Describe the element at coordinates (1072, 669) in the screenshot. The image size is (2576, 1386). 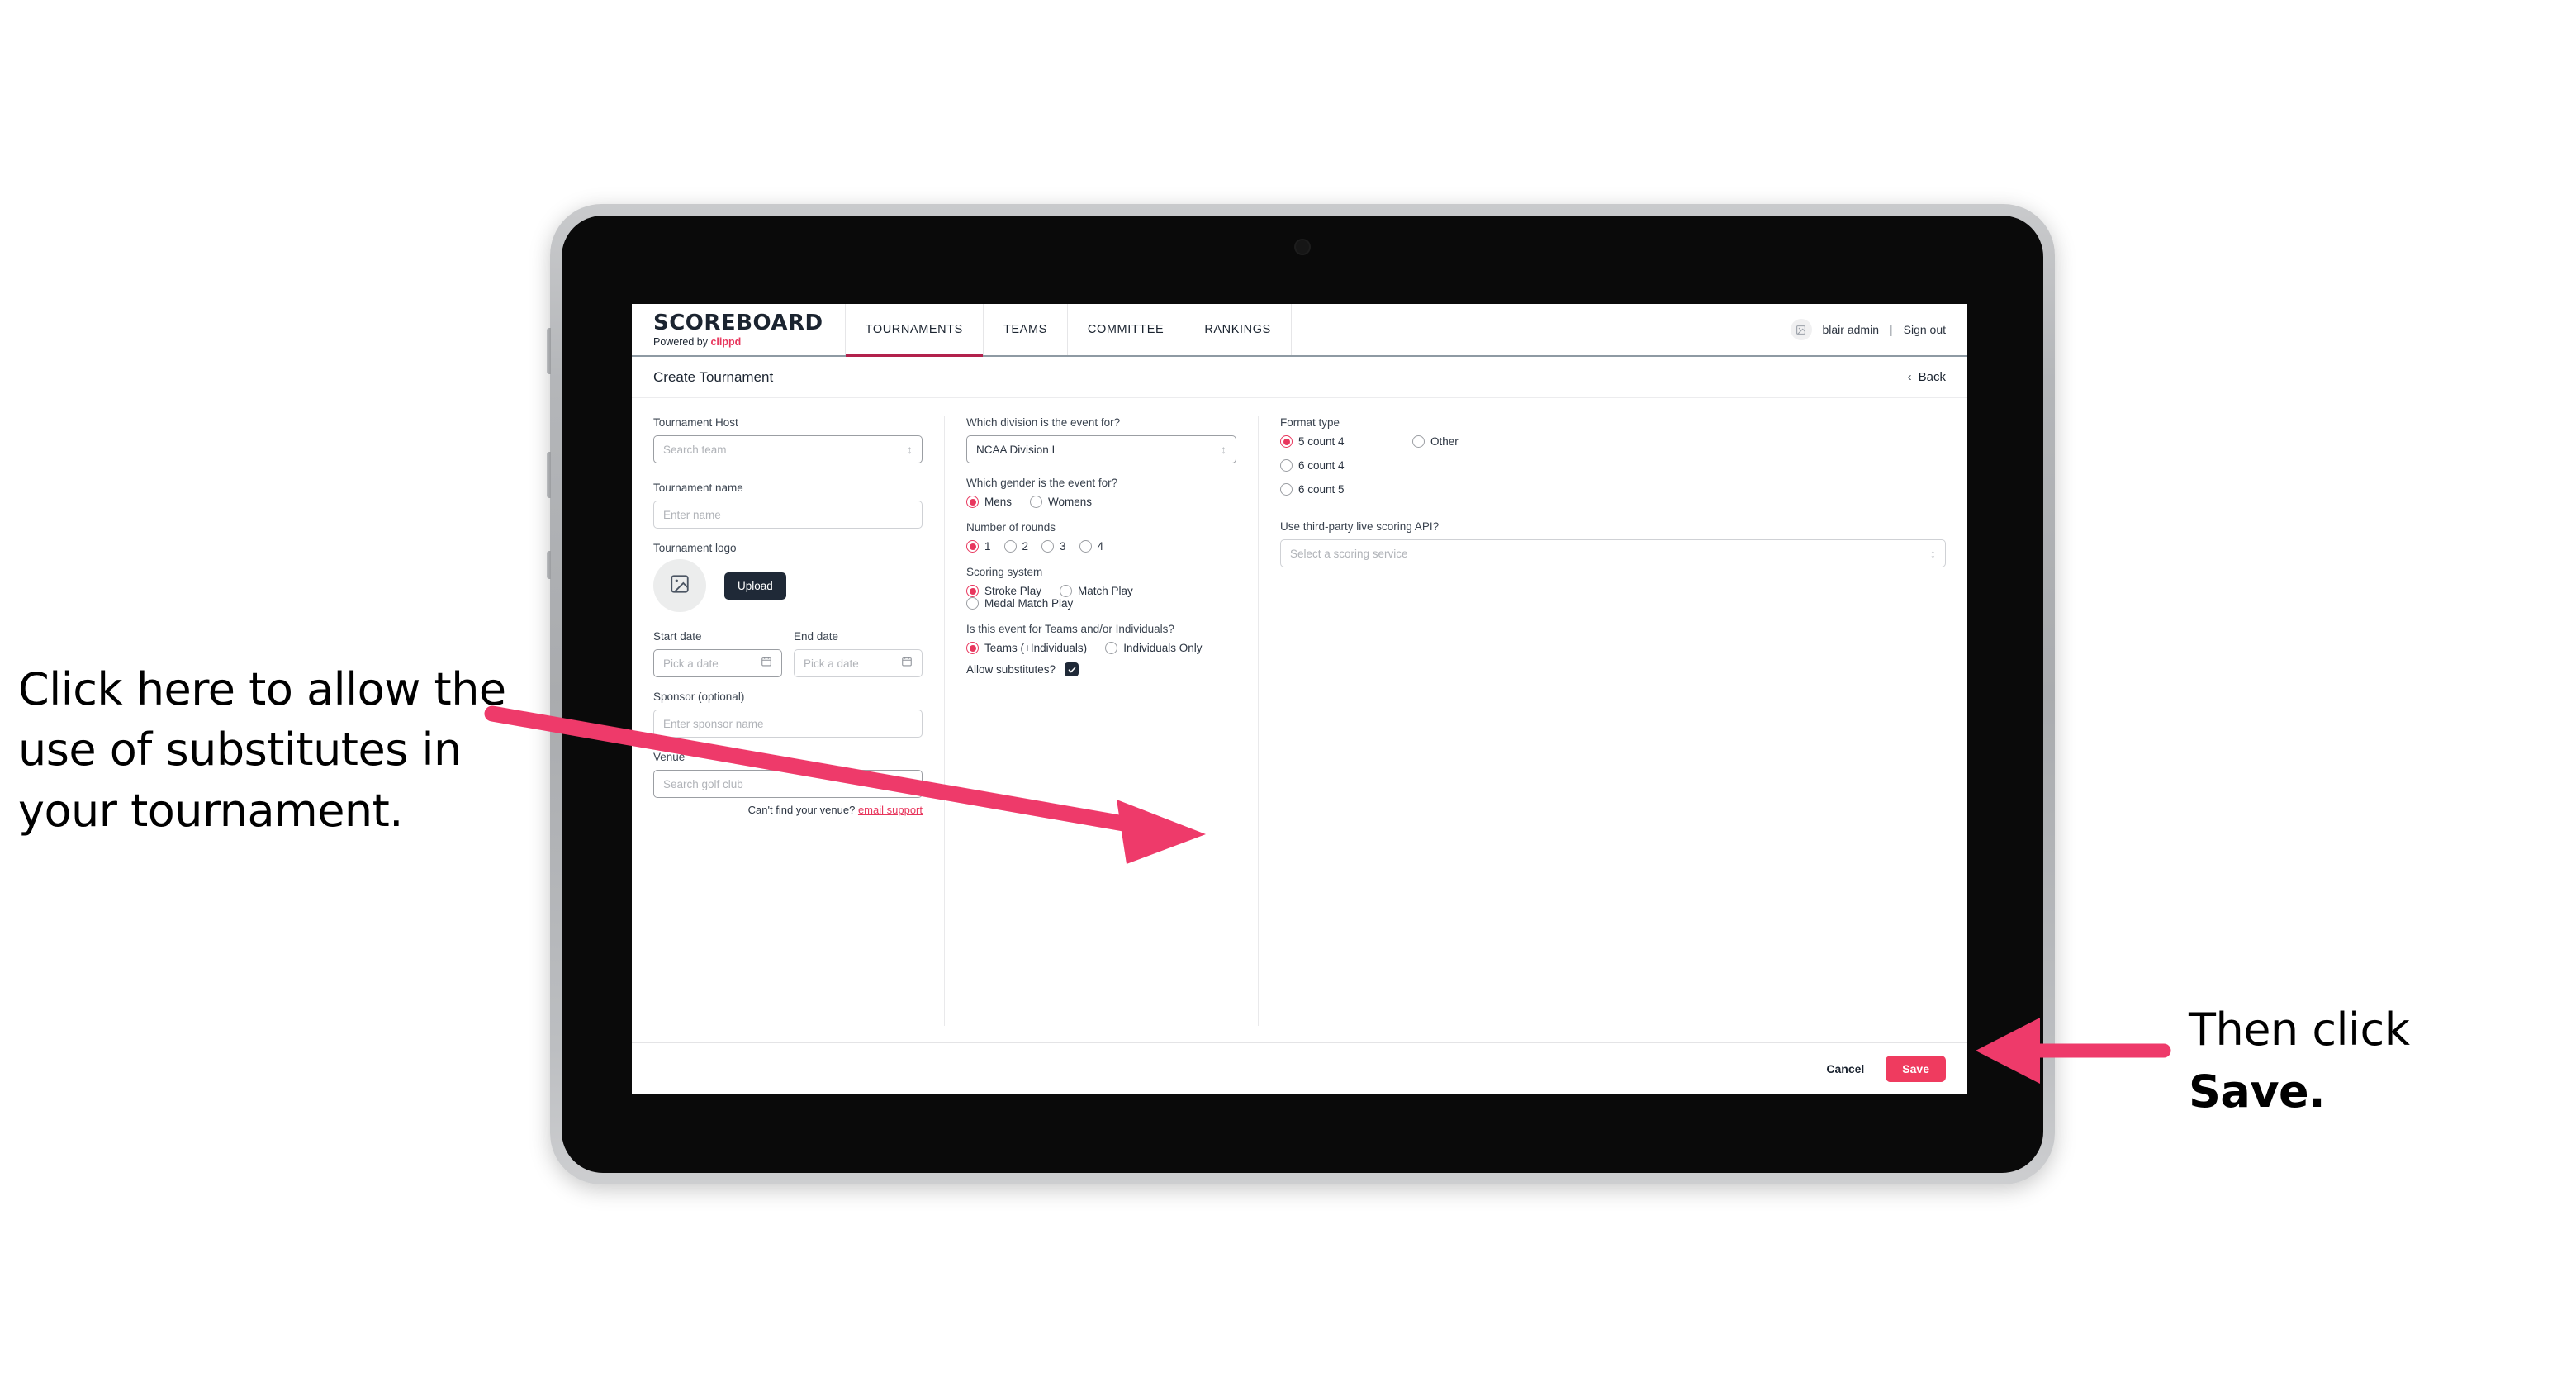
I see `allow-substitutes-checkbox` at that location.